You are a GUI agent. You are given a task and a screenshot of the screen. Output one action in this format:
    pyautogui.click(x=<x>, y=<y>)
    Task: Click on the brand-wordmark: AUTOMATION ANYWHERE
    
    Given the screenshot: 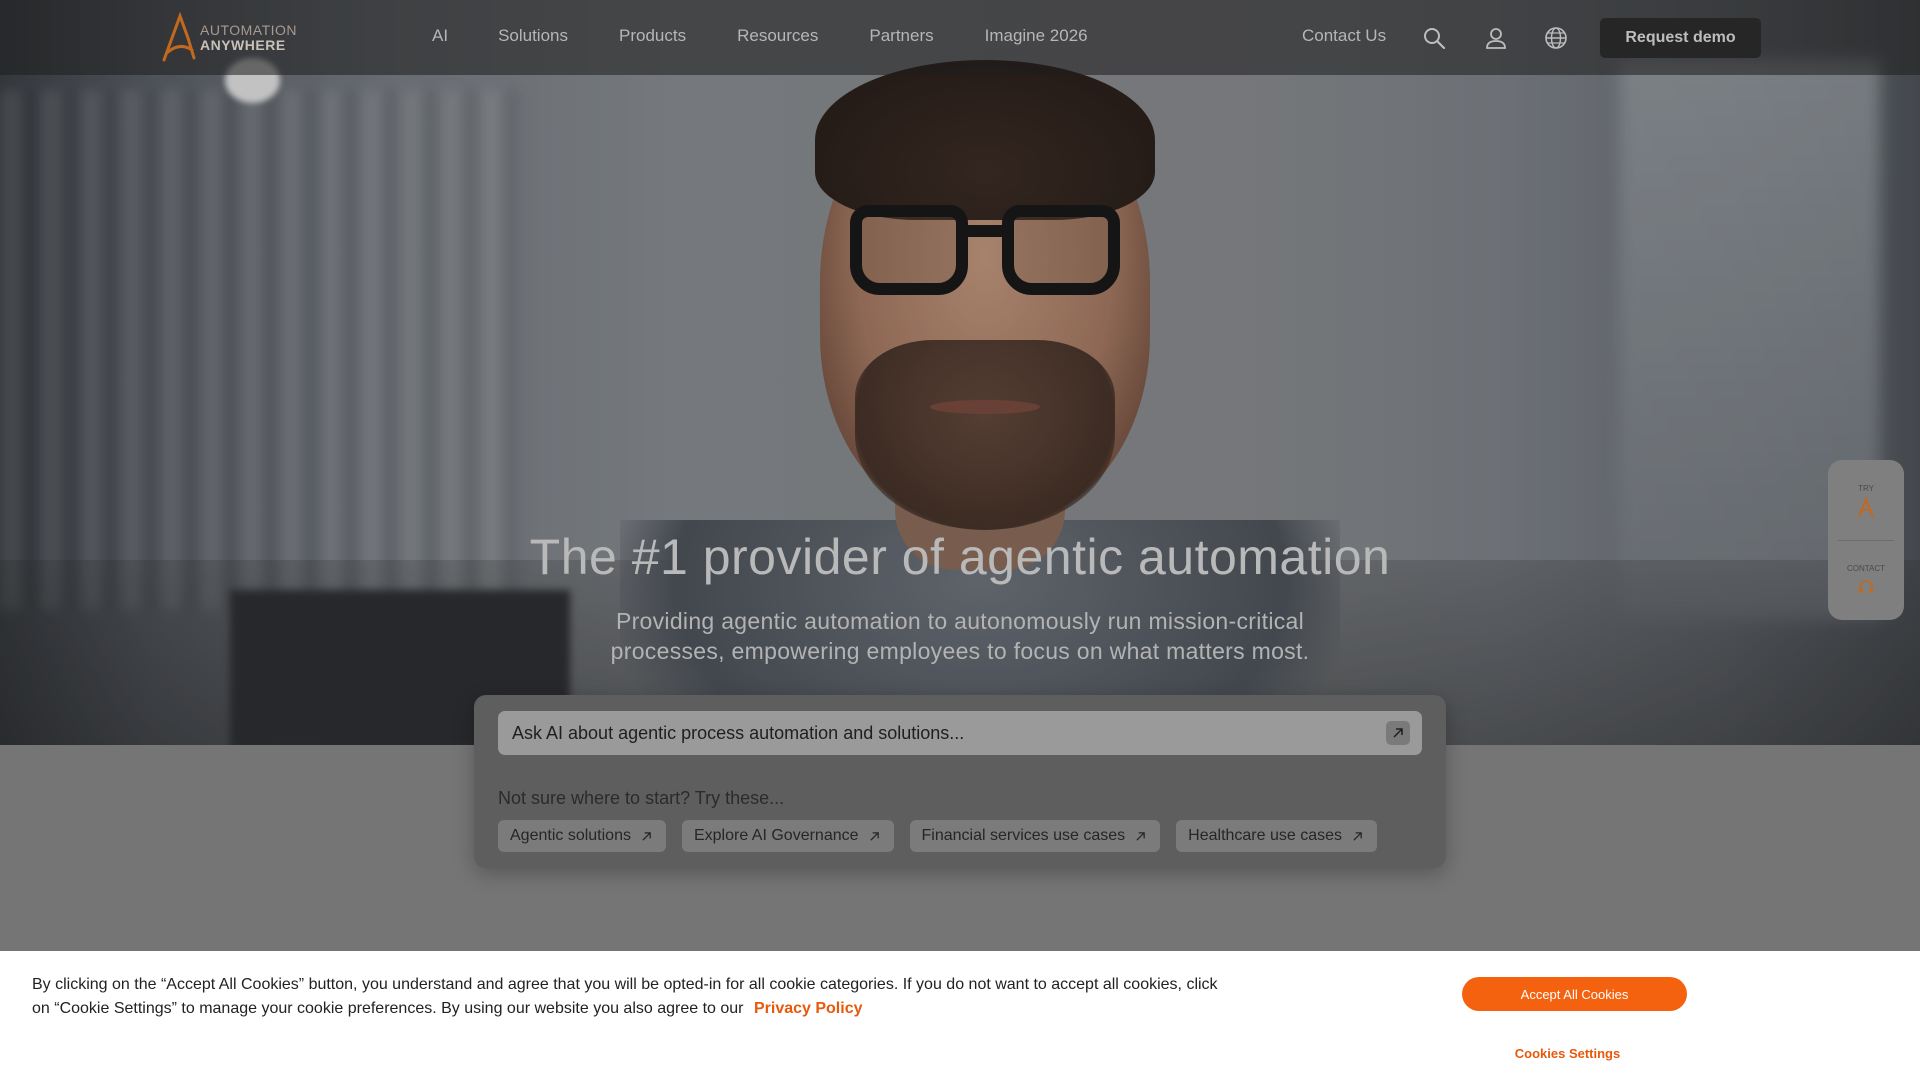 What is the action you would take?
    pyautogui.click(x=248, y=38)
    